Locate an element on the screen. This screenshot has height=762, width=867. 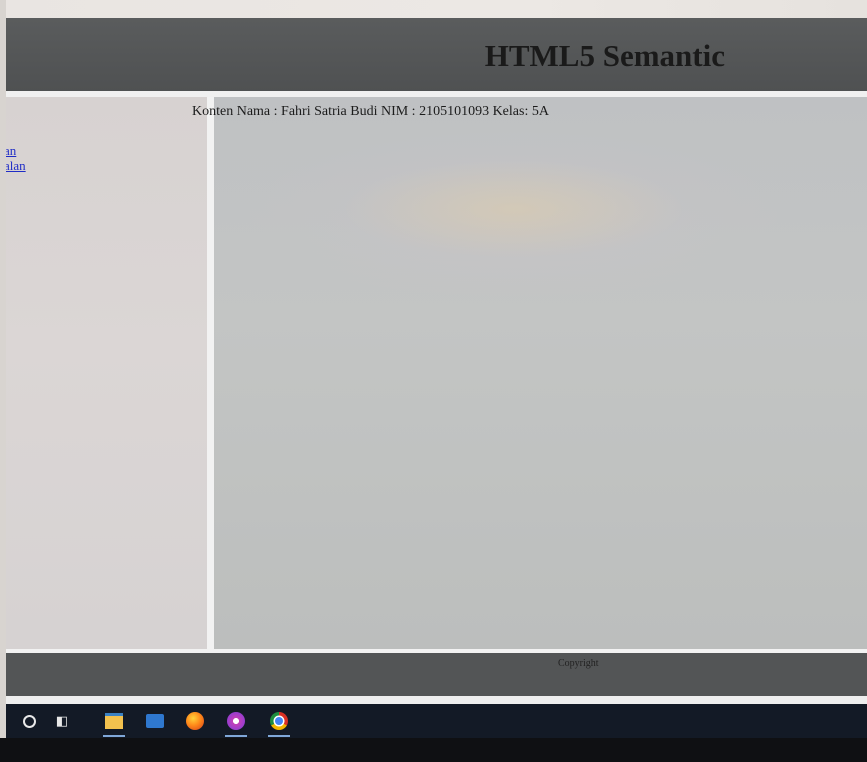
column-divider is located at coordinates (210, 373).